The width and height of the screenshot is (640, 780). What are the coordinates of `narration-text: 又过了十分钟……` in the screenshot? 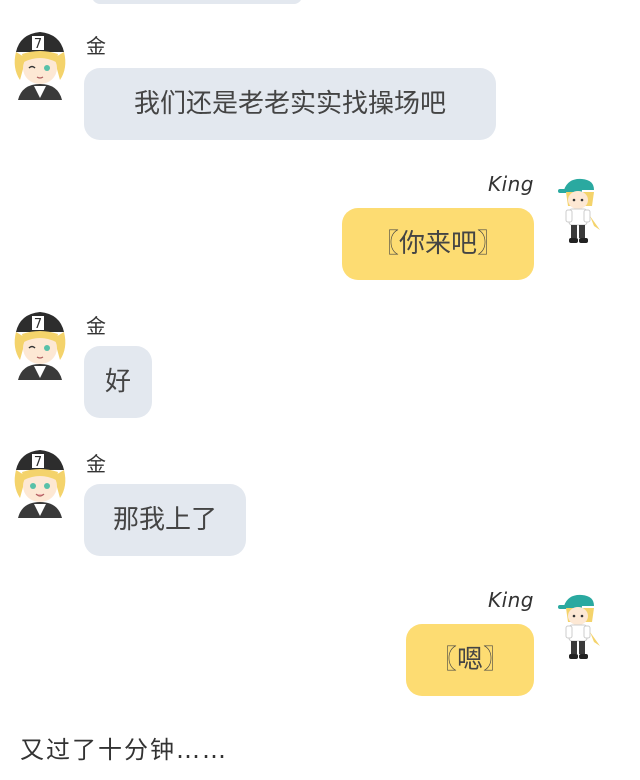 It's located at (124, 750).